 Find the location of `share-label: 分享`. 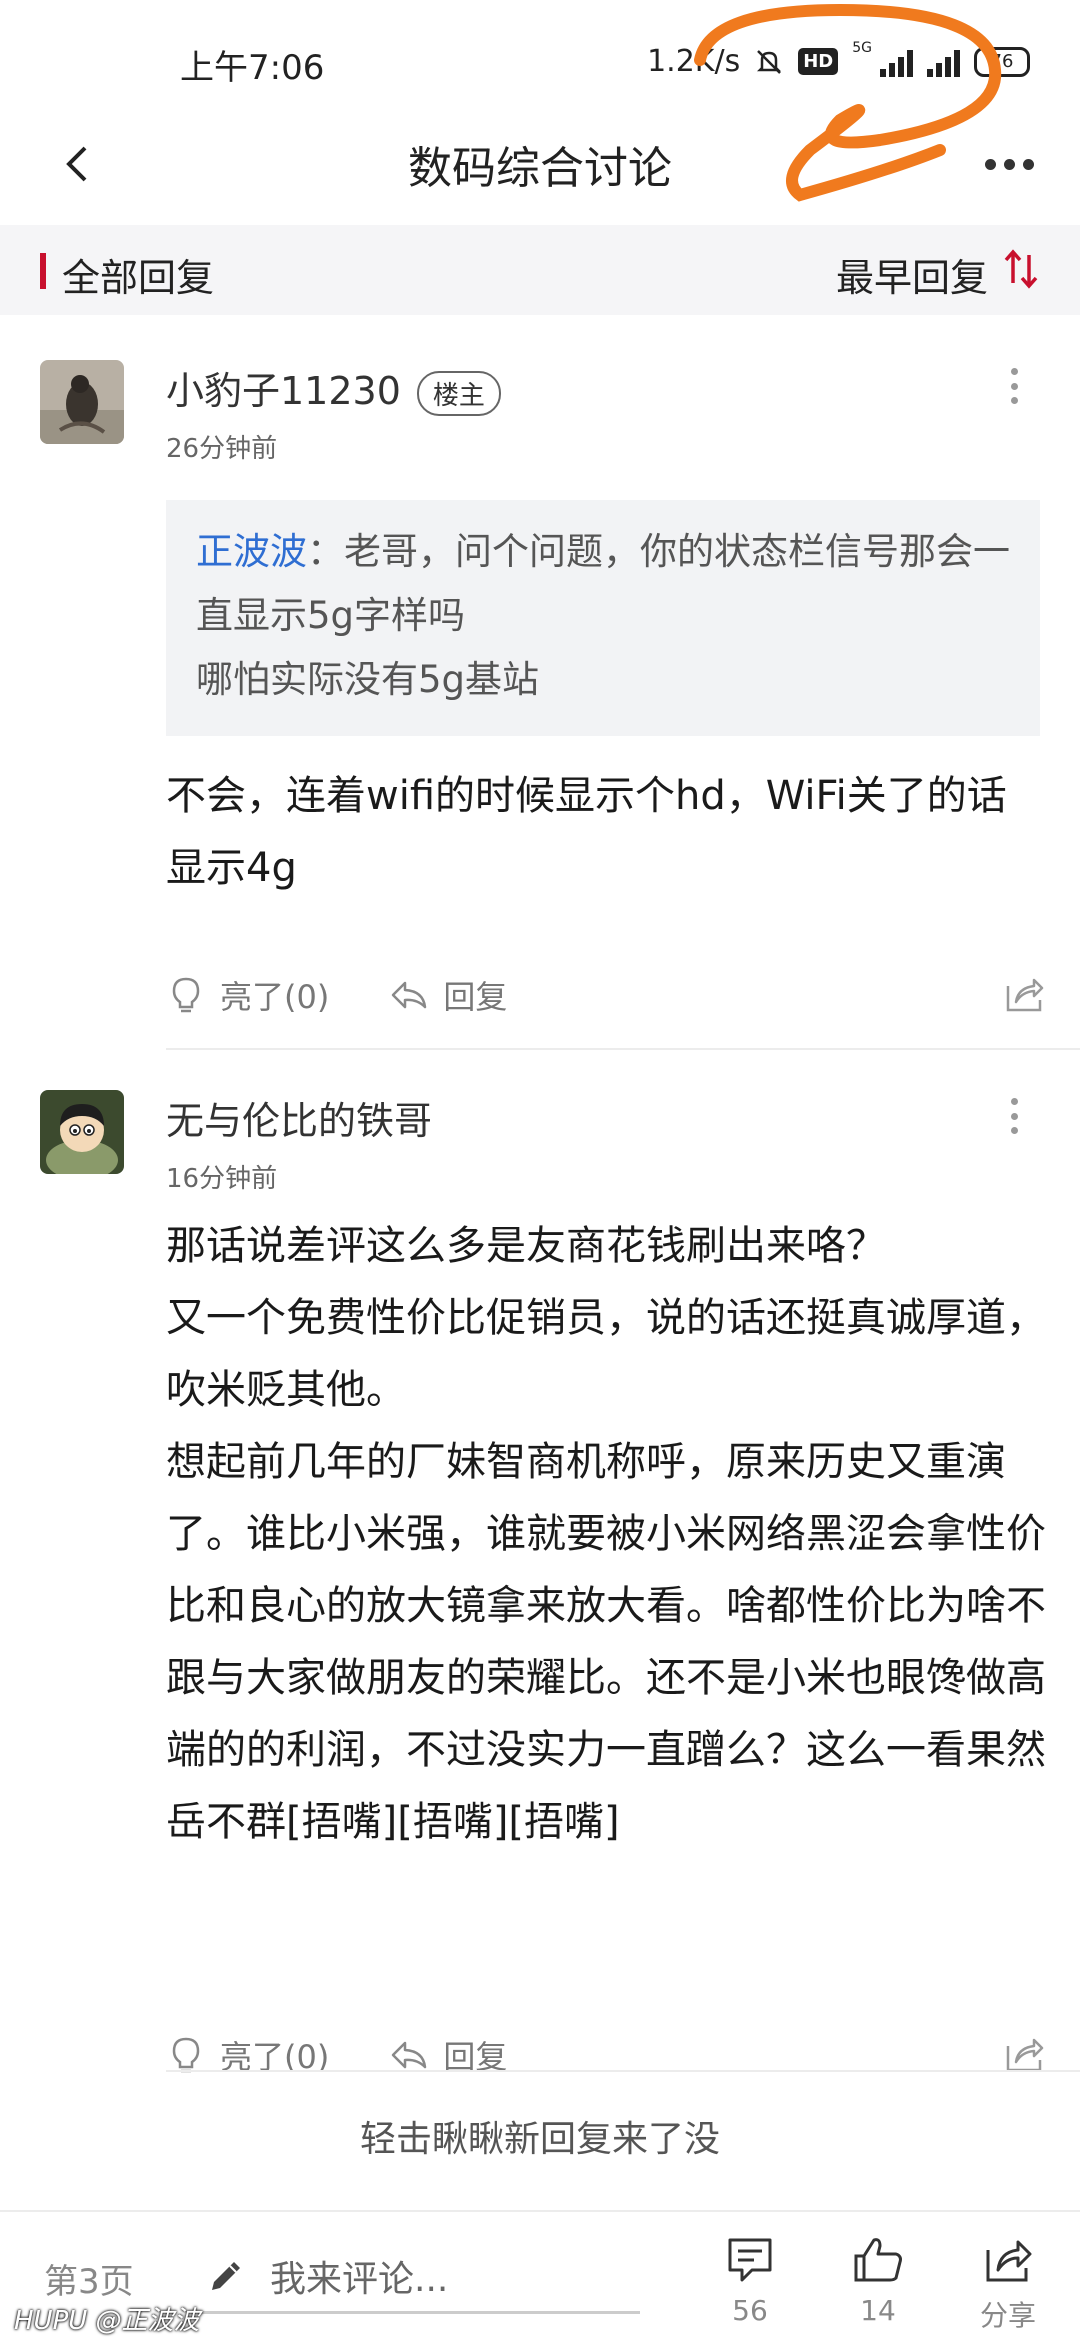

share-label: 分享 is located at coordinates (1007, 2315).